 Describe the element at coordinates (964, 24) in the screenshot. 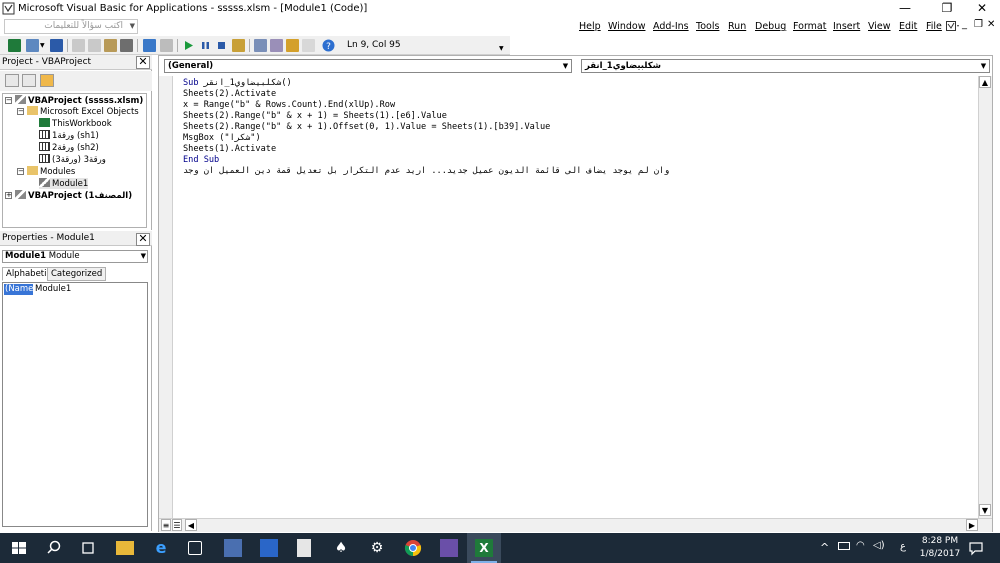

I see `mdi-minimize-button: _` at that location.